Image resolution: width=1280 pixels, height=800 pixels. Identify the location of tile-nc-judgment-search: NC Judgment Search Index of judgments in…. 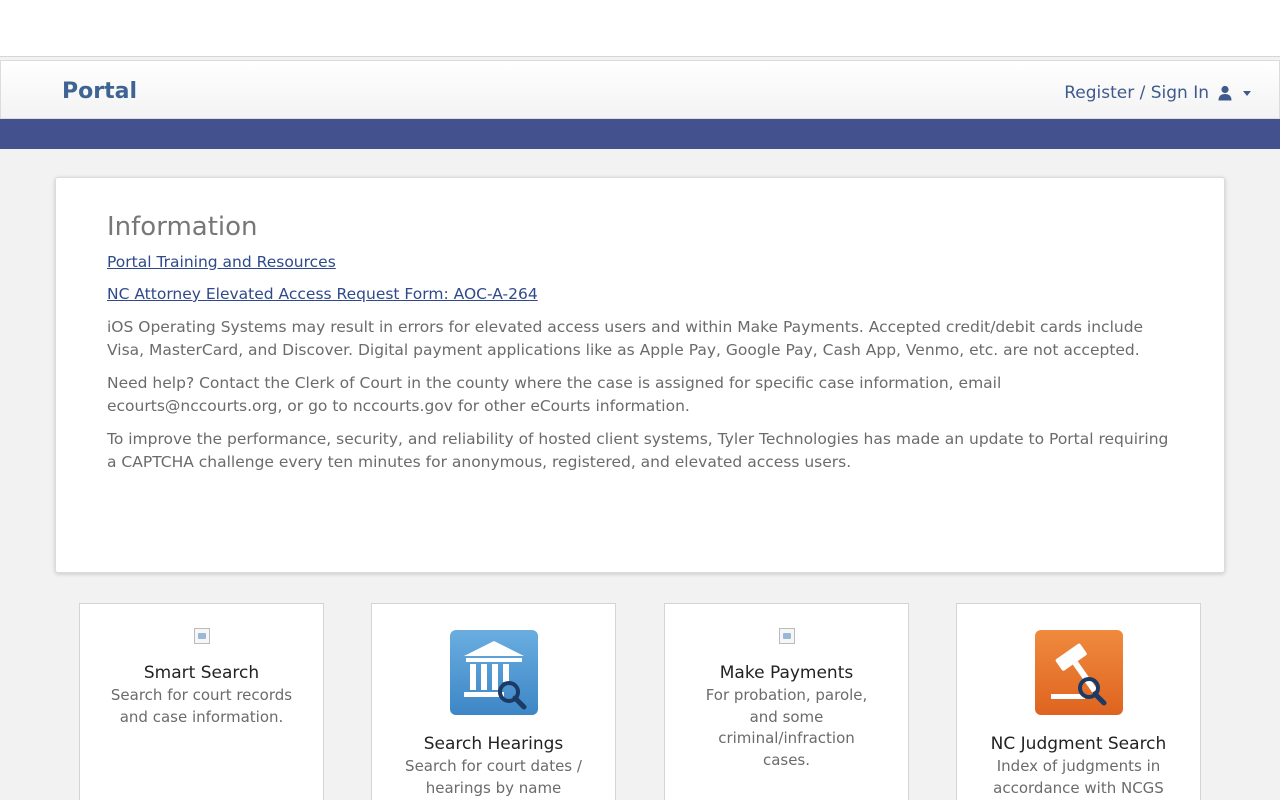
(1078, 701).